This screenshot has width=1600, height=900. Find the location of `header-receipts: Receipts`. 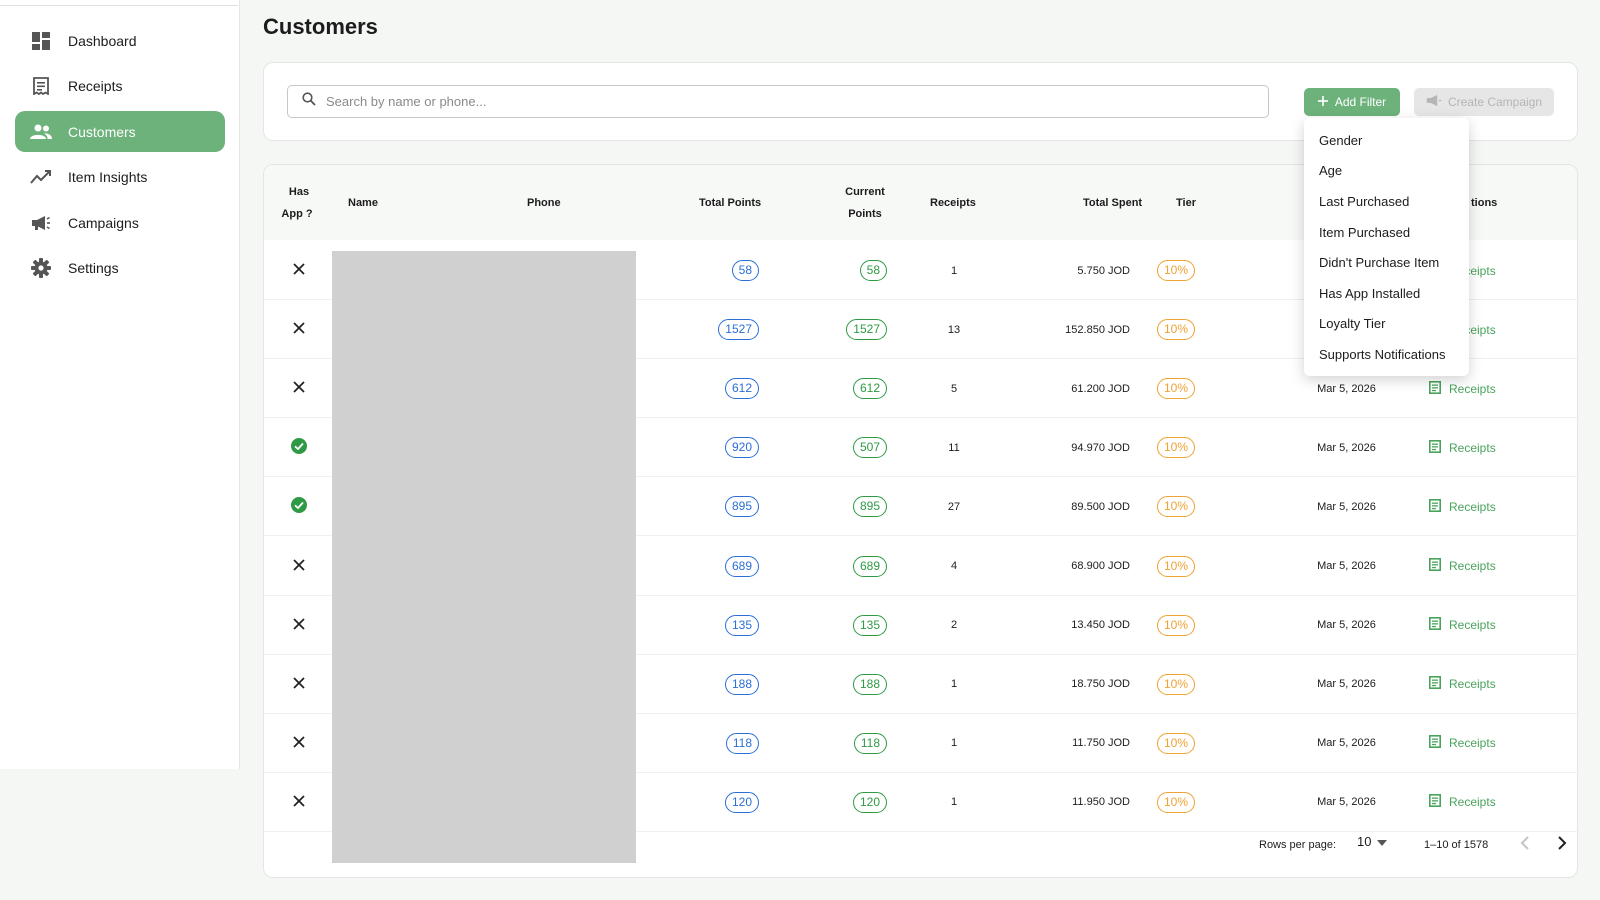

header-receipts: Receipts is located at coordinates (953, 203).